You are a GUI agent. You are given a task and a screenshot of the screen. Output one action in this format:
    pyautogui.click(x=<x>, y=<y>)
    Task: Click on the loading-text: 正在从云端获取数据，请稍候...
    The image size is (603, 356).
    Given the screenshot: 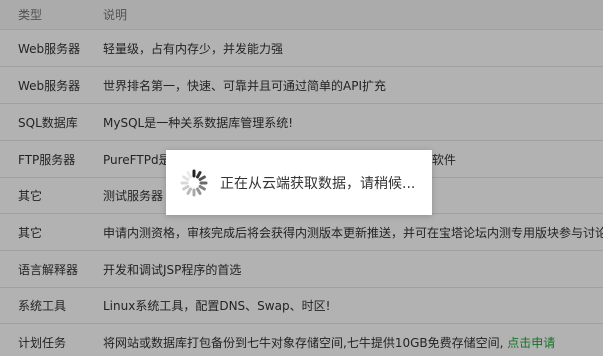 What is the action you would take?
    pyautogui.click(x=318, y=183)
    